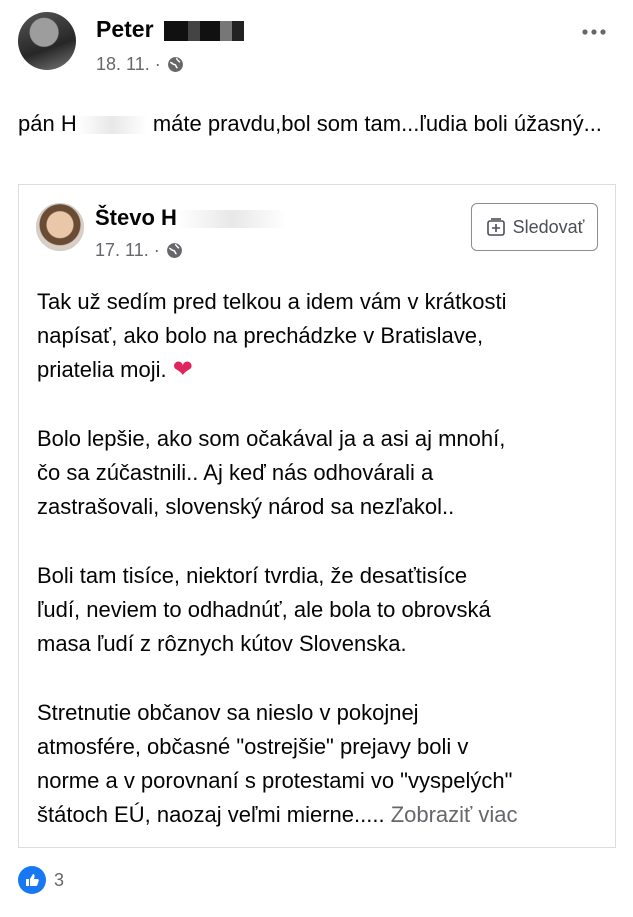 Image resolution: width=633 pixels, height=917 pixels. I want to click on like-icon, so click(32, 880).